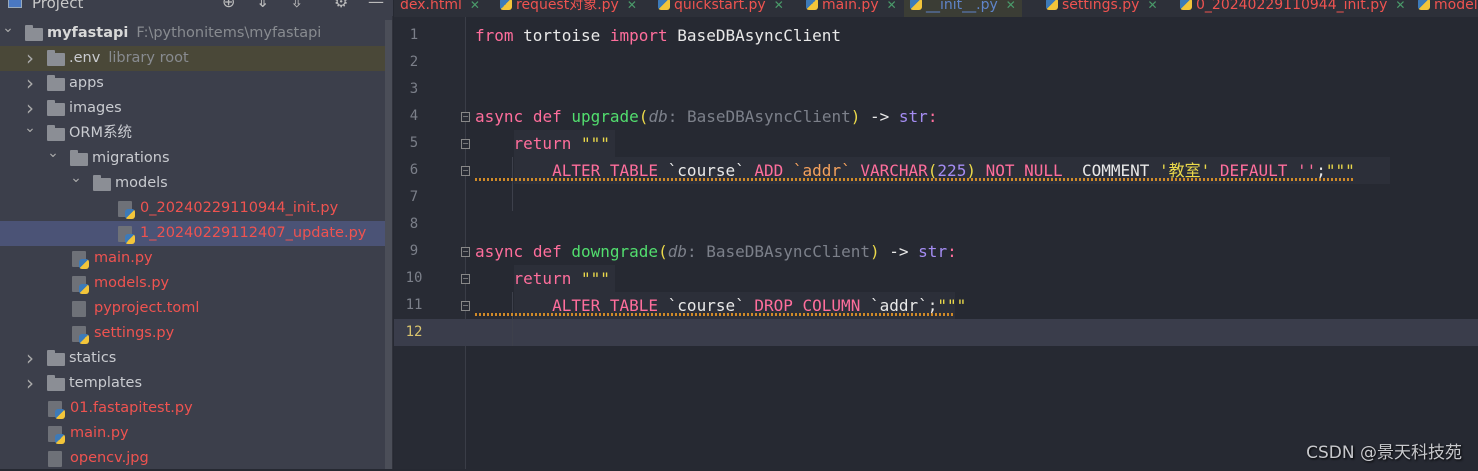 The width and height of the screenshot is (1478, 471). What do you see at coordinates (658, 116) in the screenshot?
I see `code-token: db` at bounding box center [658, 116].